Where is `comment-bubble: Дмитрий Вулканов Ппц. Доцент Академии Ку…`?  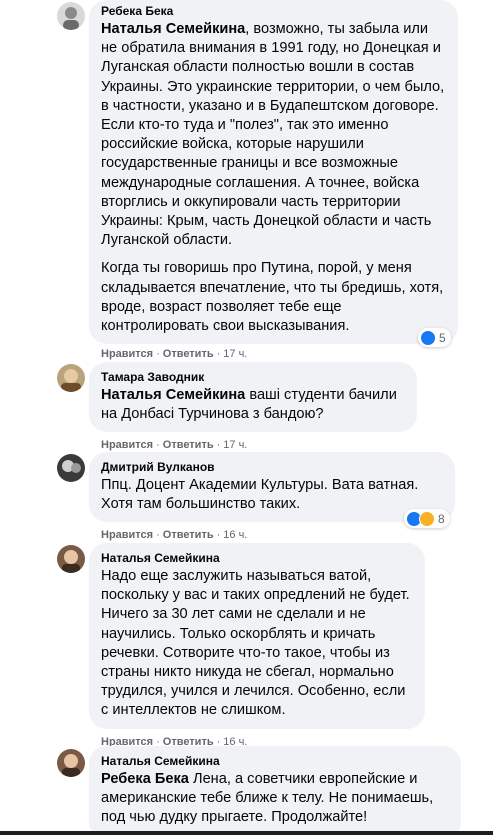
comment-bubble: Дмитрий Вулканов Ппц. Доцент Академии Ку… is located at coordinates (272, 487).